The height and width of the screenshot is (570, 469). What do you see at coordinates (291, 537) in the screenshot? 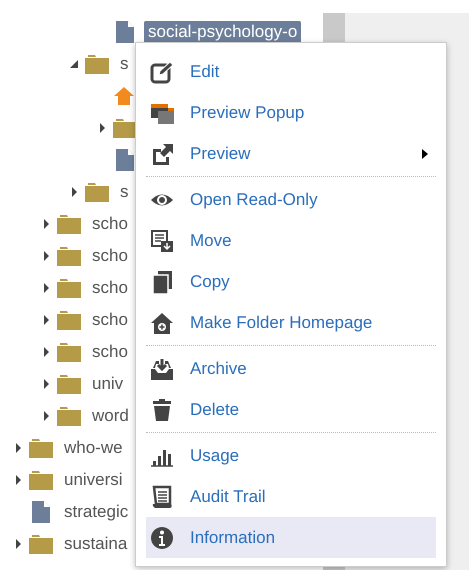
I see `menu-item: Information` at bounding box center [291, 537].